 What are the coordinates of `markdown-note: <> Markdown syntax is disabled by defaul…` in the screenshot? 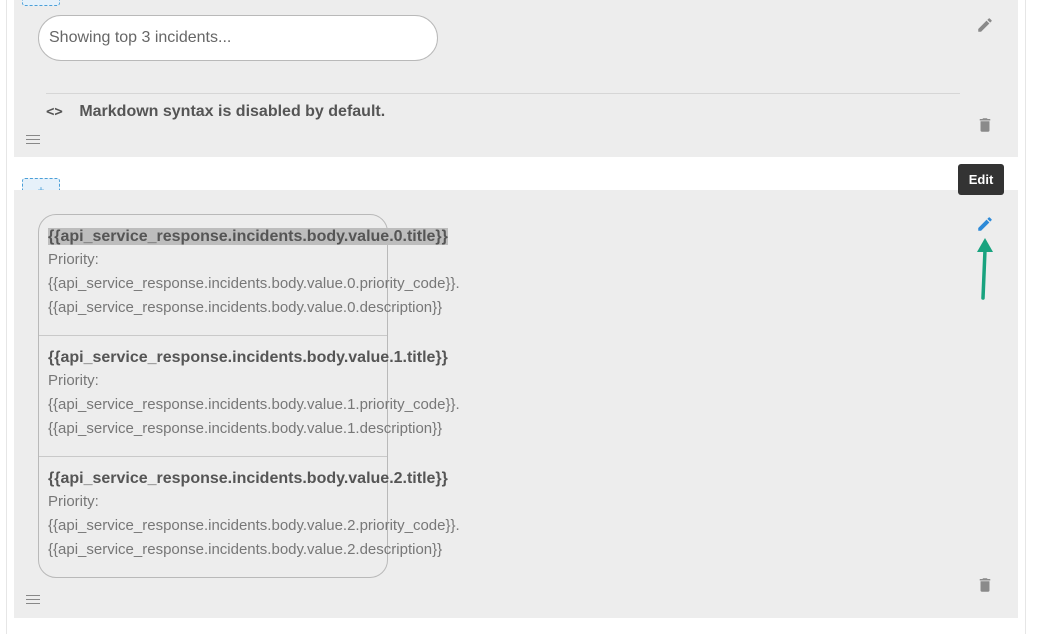 It's located at (215, 112).